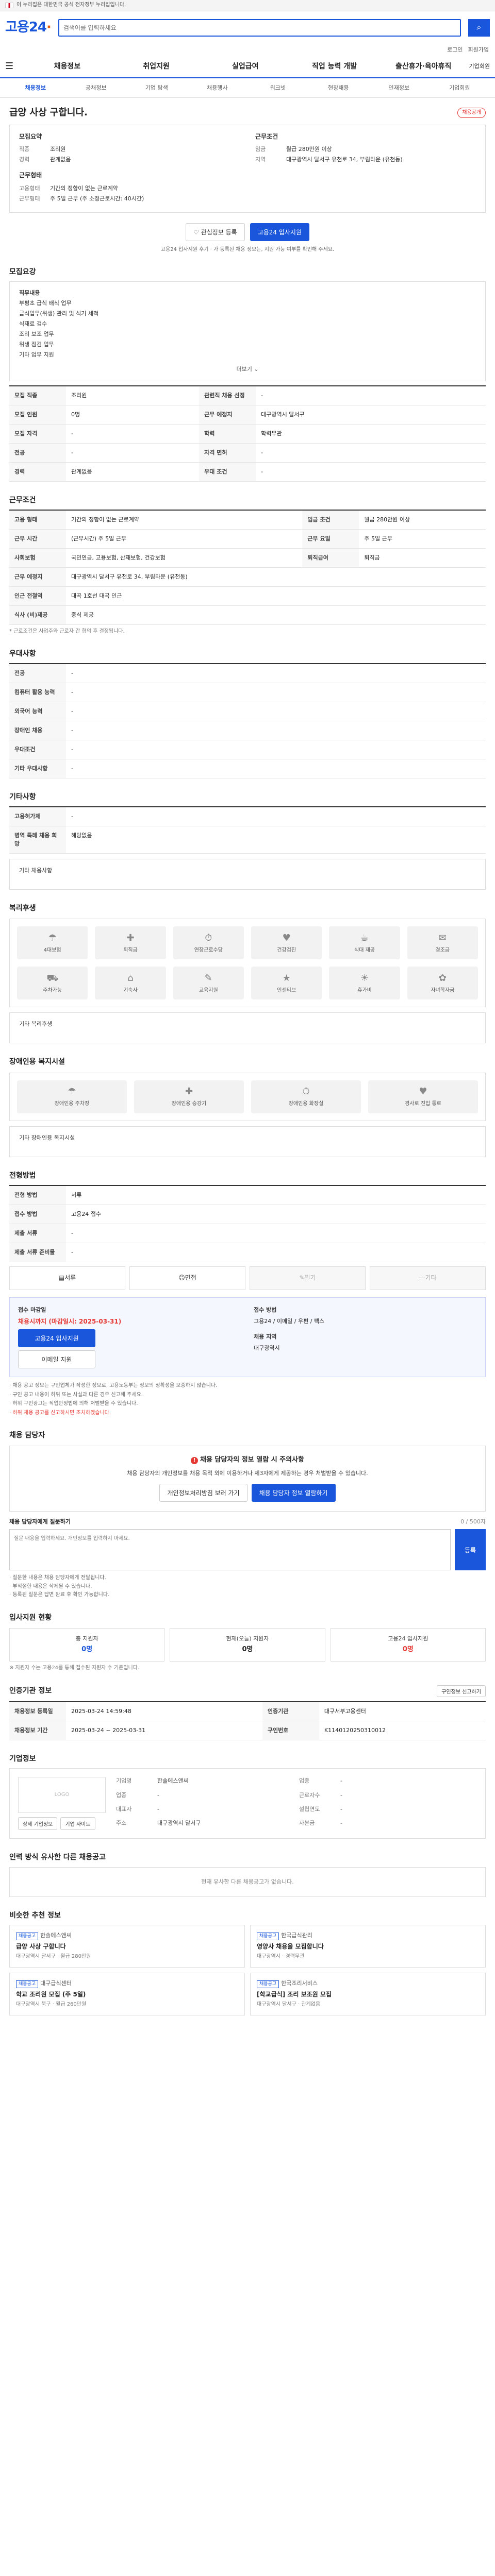  I want to click on other-box-label: 기타 채용사항, so click(36, 870).